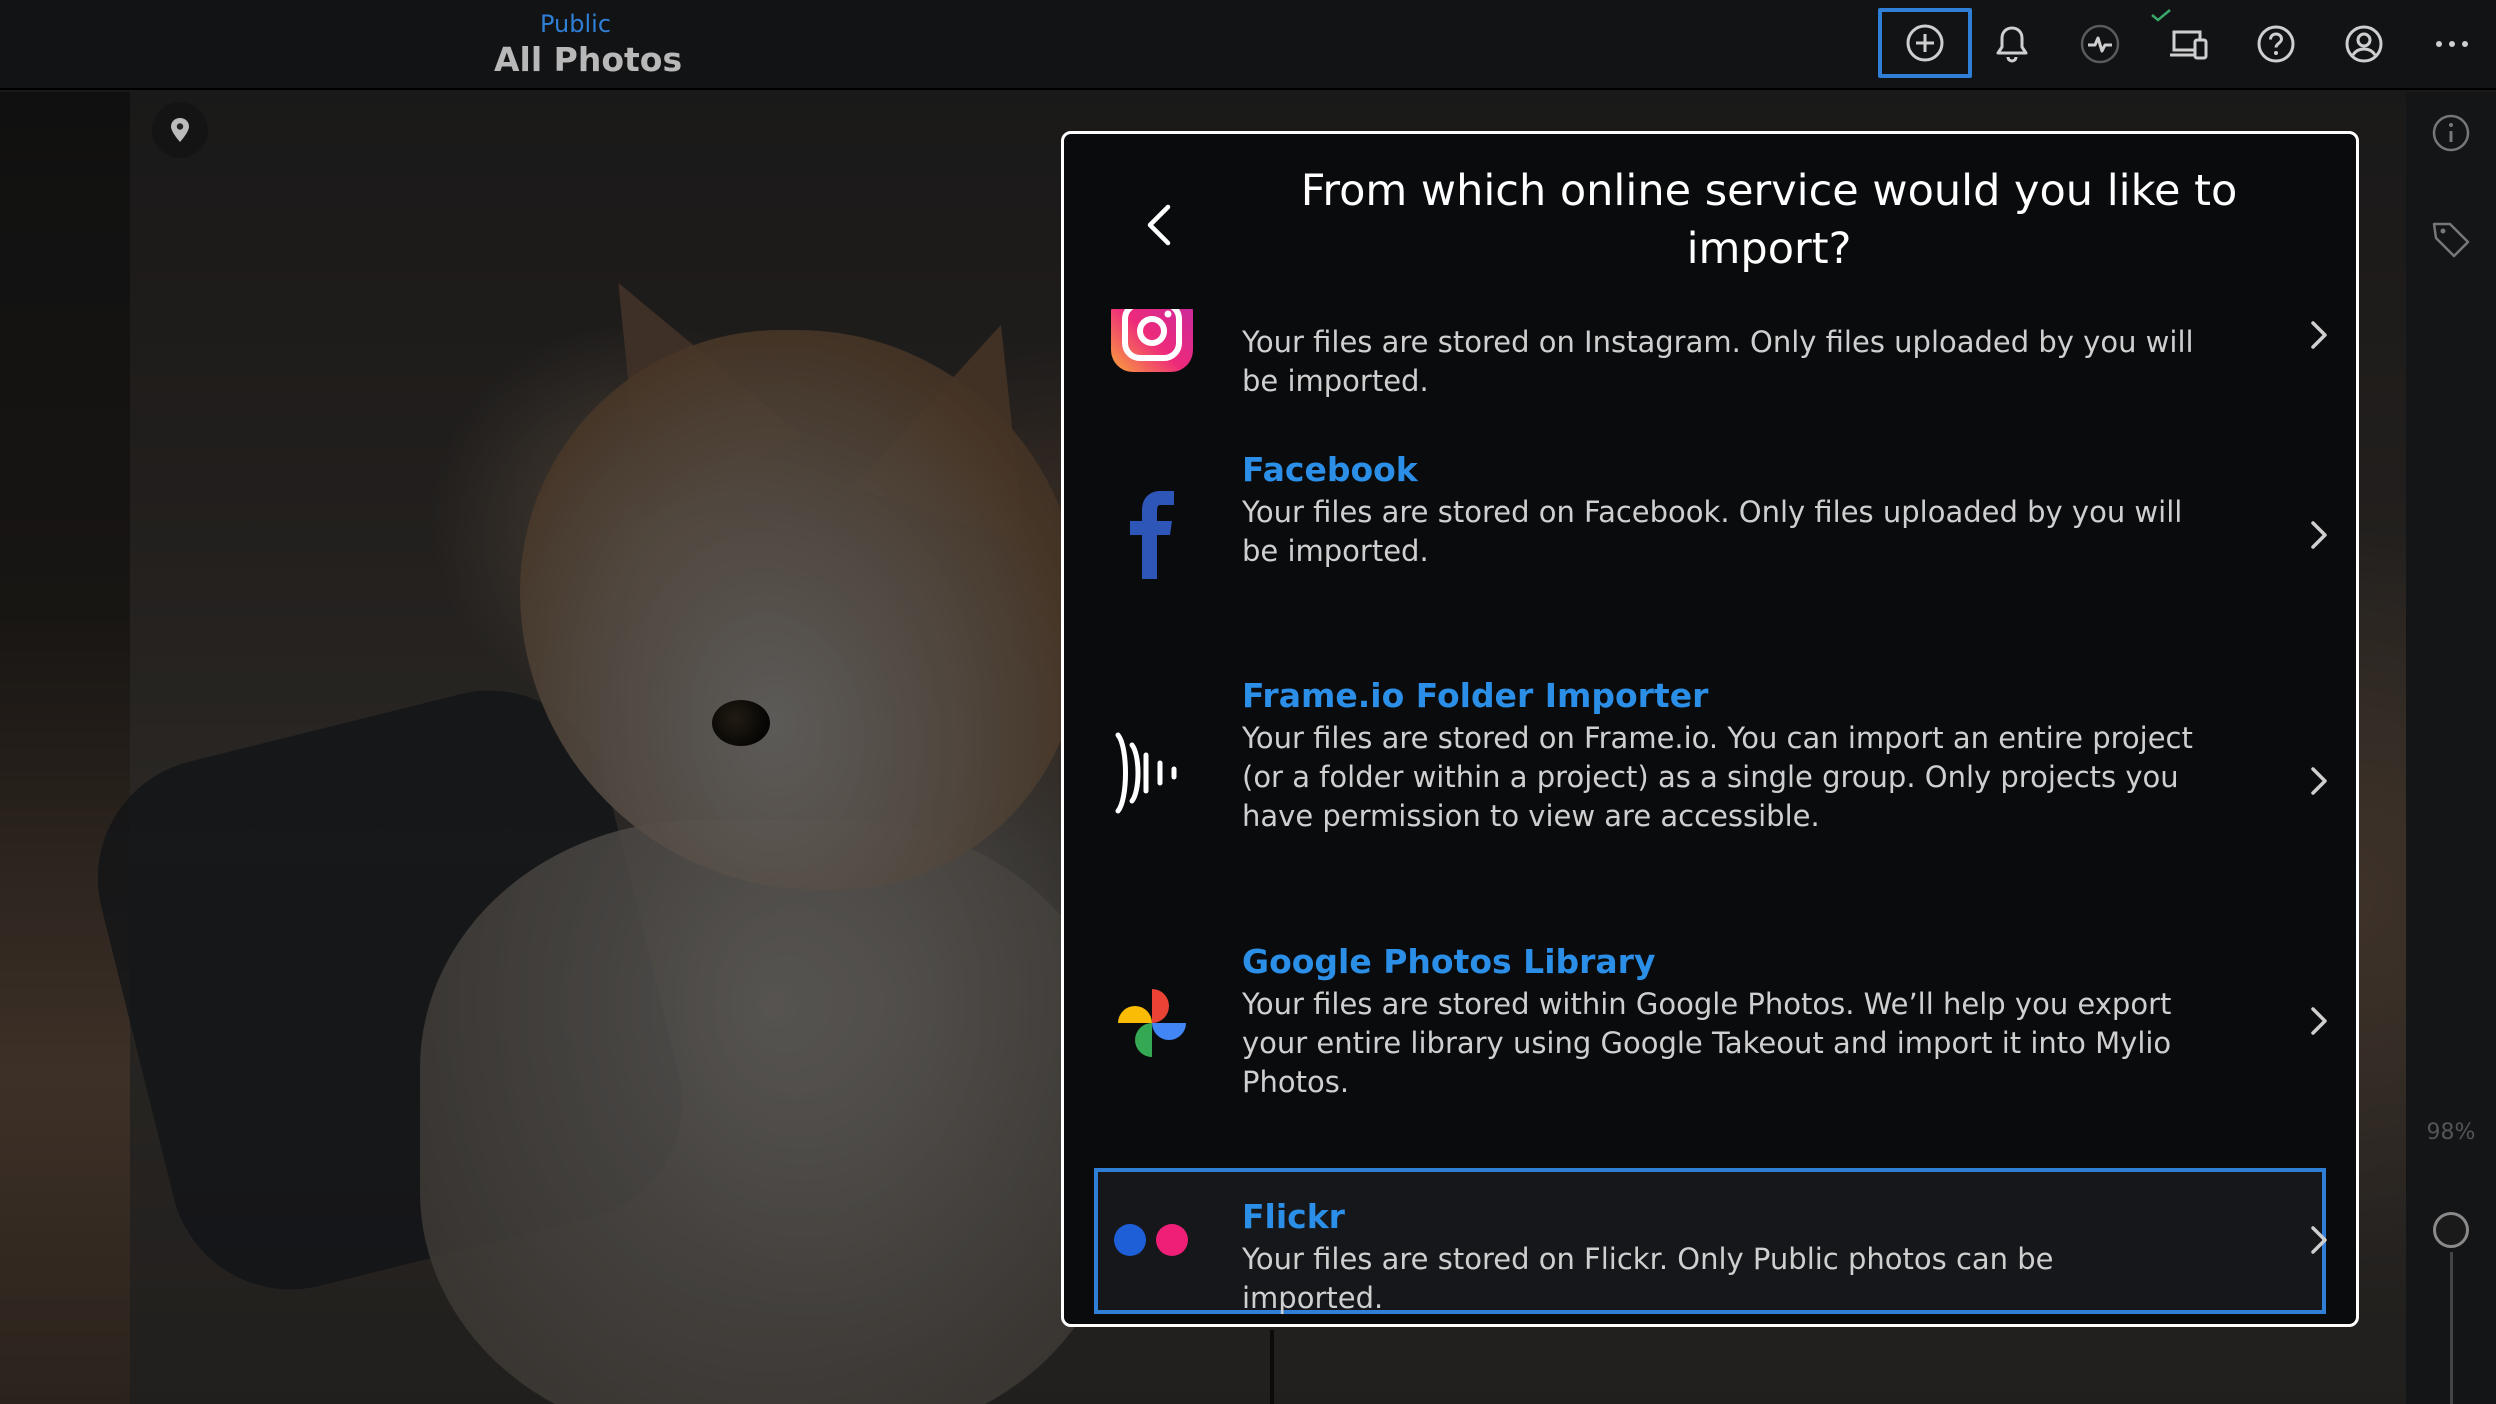 Image resolution: width=2496 pixels, height=1404 pixels. What do you see at coordinates (1152, 1240) in the screenshot?
I see `flickr-icon` at bounding box center [1152, 1240].